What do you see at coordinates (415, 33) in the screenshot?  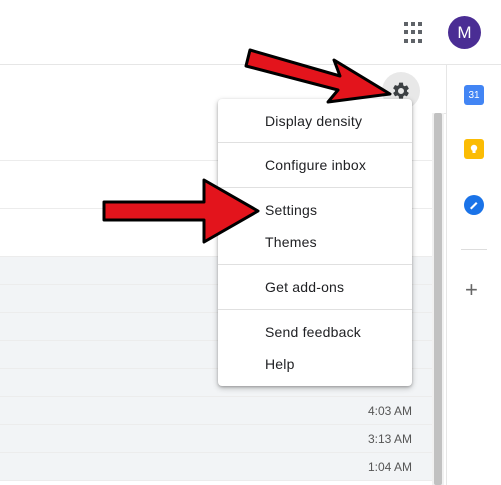 I see `google-apps-icon` at bounding box center [415, 33].